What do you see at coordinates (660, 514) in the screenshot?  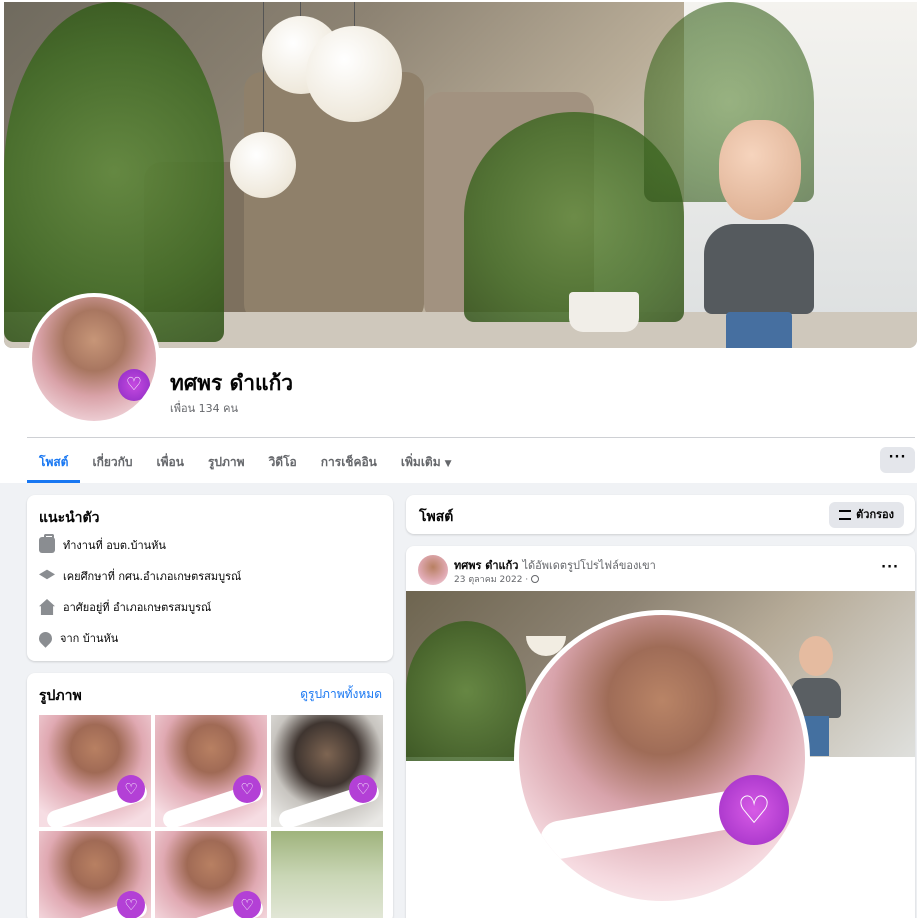 I see `posts-header-card: โพสต์ ตัวกรอง` at bounding box center [660, 514].